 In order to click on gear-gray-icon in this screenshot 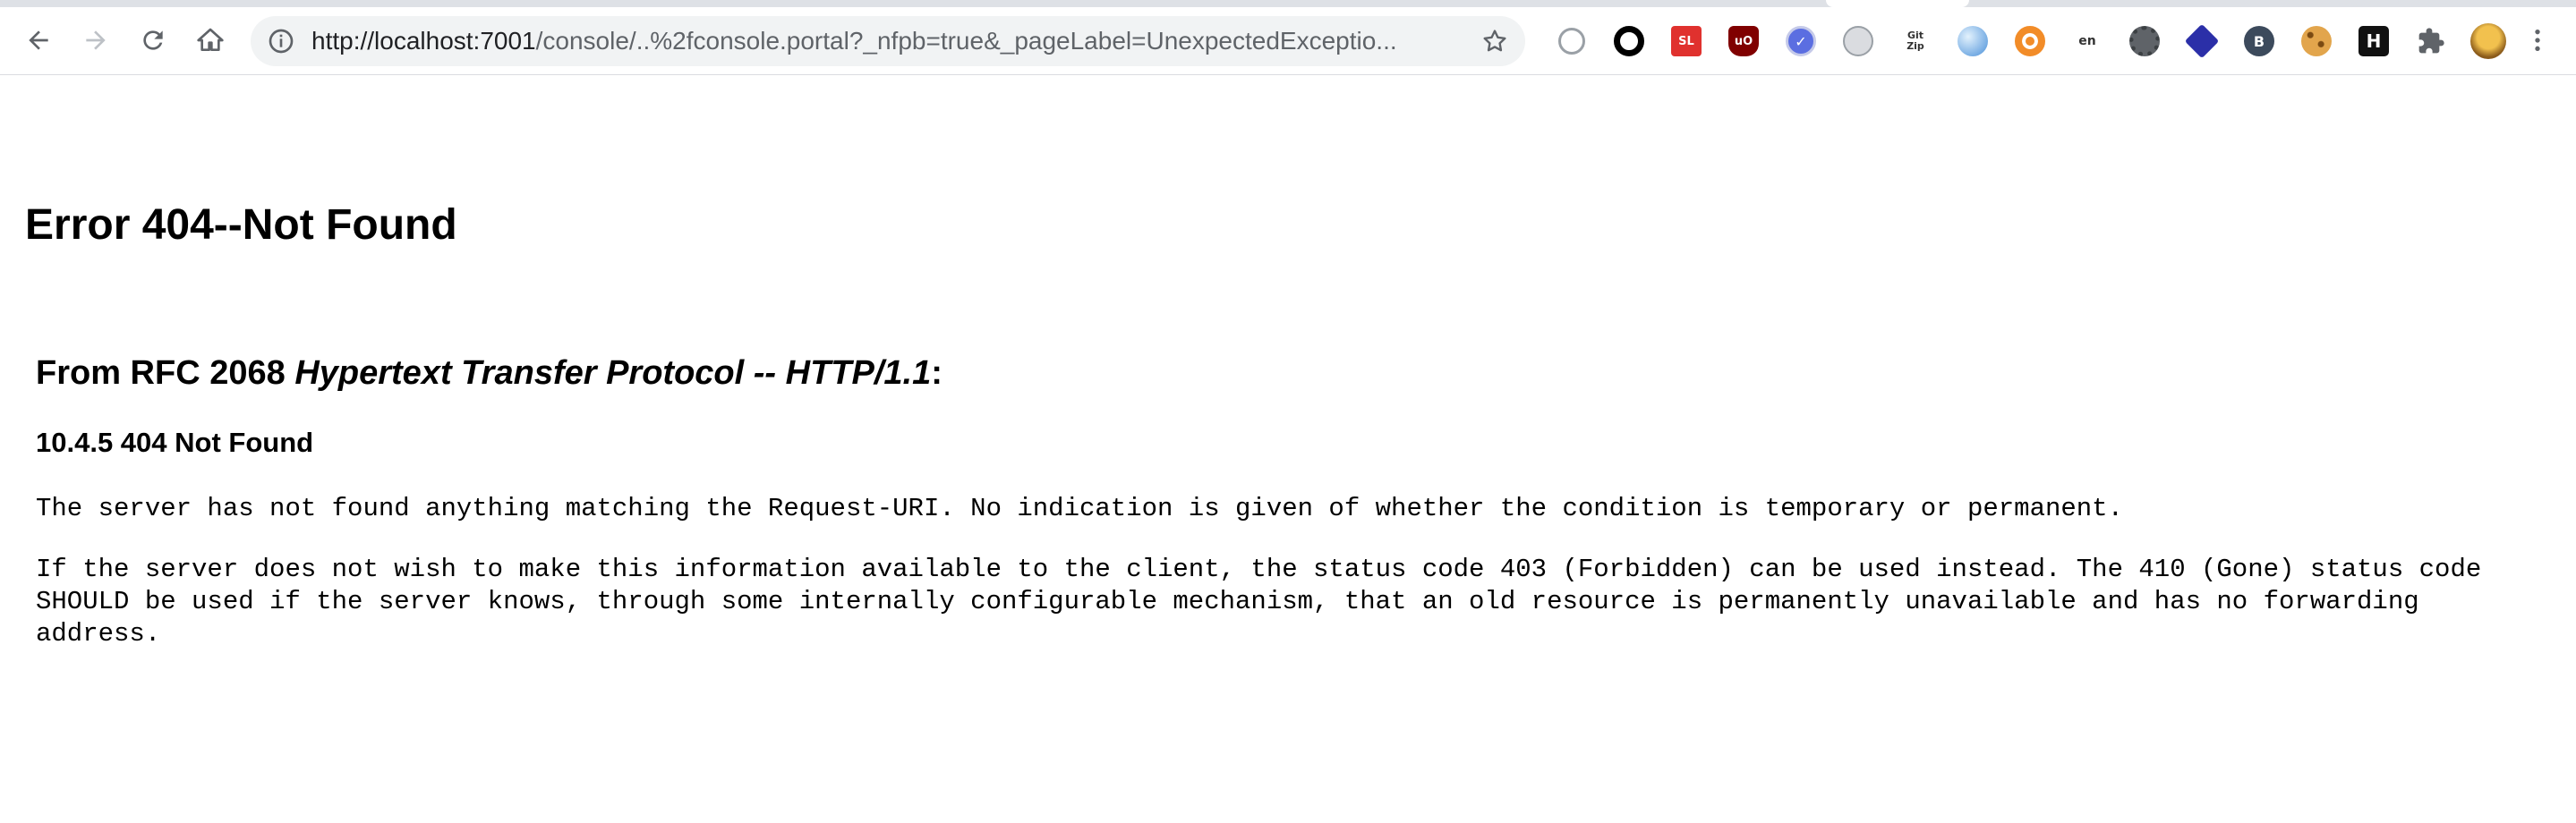, I will do `click(2144, 41)`.